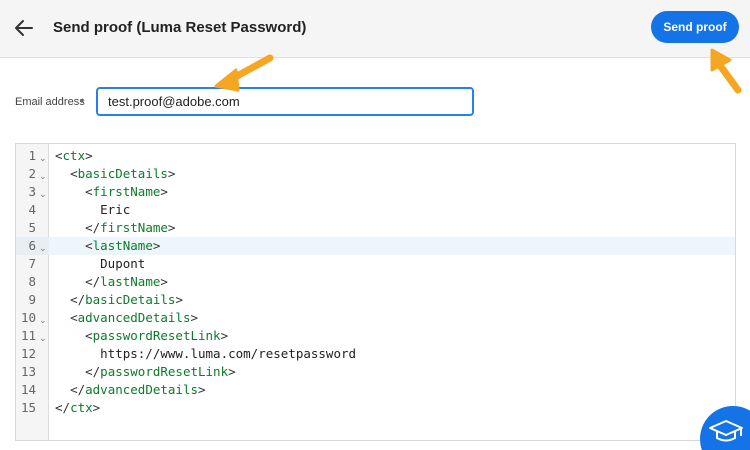 The height and width of the screenshot is (450, 750). What do you see at coordinates (93, 209) in the screenshot?
I see `code-text: Eric` at bounding box center [93, 209].